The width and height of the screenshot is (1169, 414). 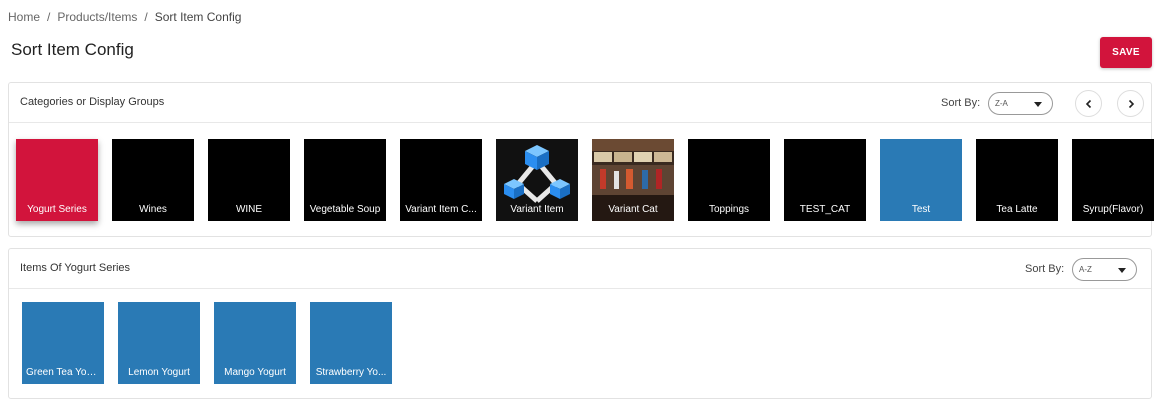 What do you see at coordinates (921, 209) in the screenshot?
I see `category-tile-label: Test` at bounding box center [921, 209].